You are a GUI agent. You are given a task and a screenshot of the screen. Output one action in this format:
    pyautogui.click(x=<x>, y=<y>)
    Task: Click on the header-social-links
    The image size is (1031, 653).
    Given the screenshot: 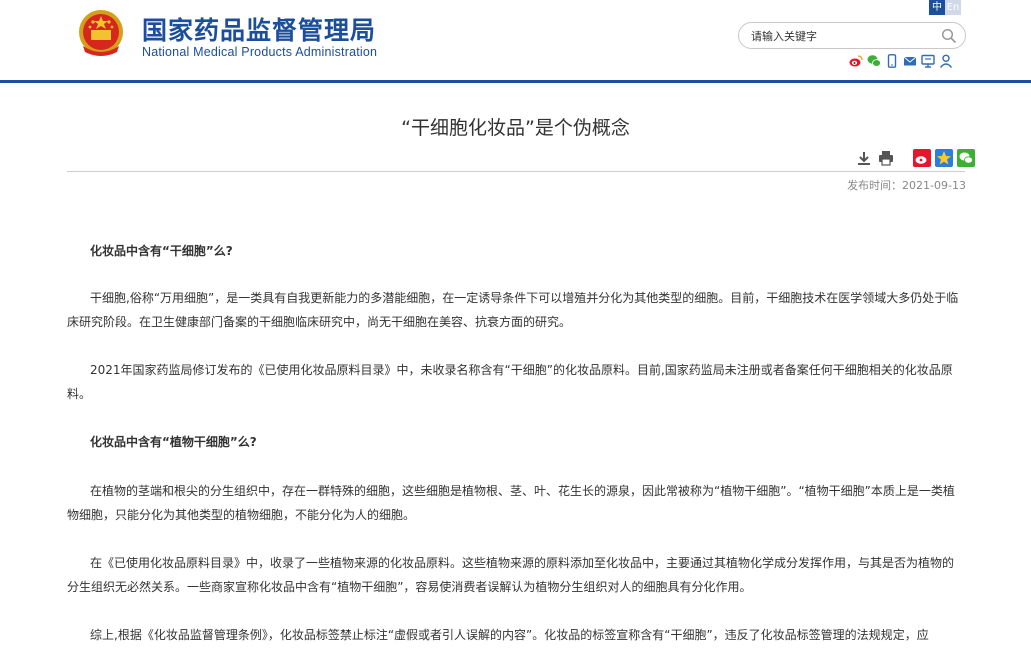 What is the action you would take?
    pyautogui.click(x=901, y=61)
    